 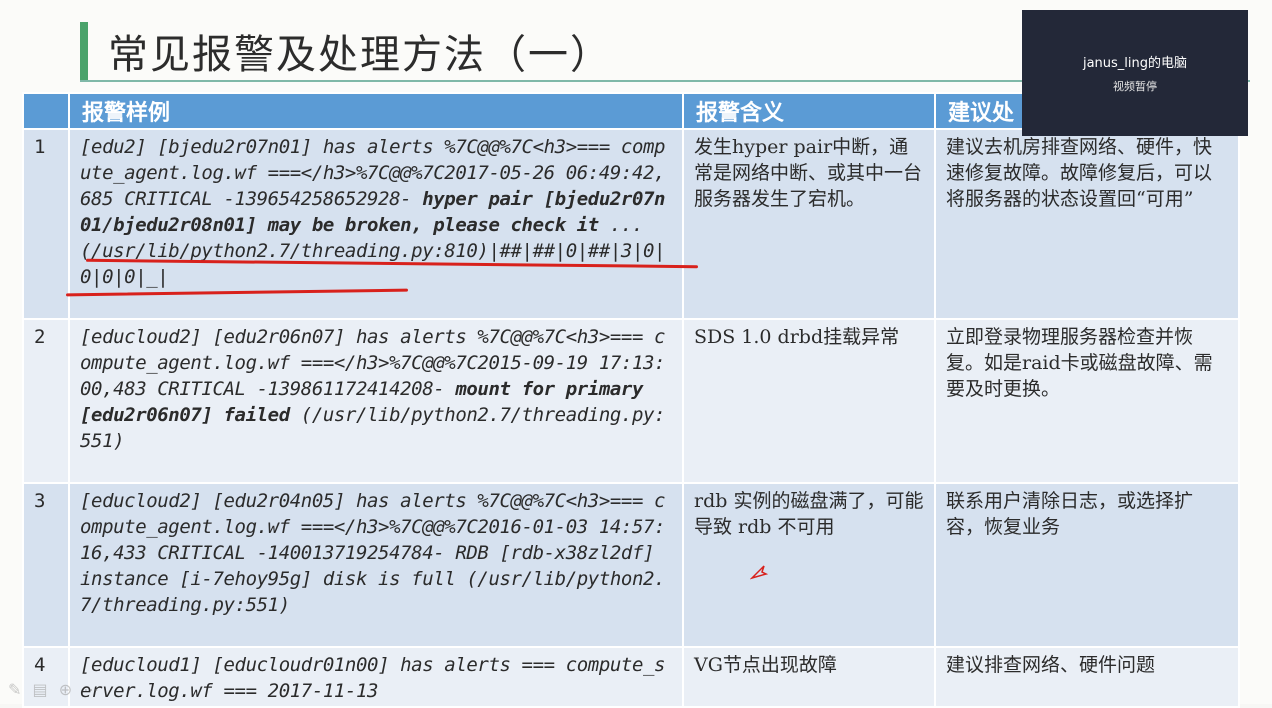 I want to click on row-number: 2, so click(x=46, y=401).